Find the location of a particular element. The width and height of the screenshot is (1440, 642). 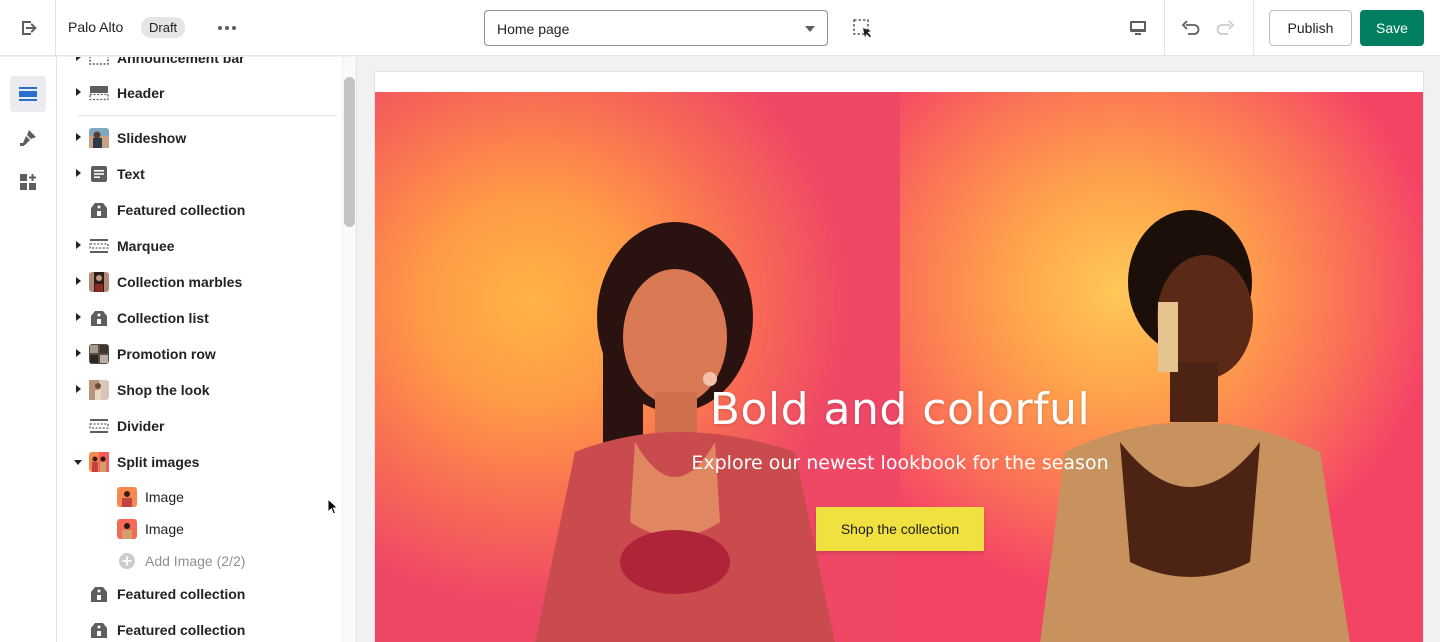

announcement-icon is located at coordinates (99, 61).